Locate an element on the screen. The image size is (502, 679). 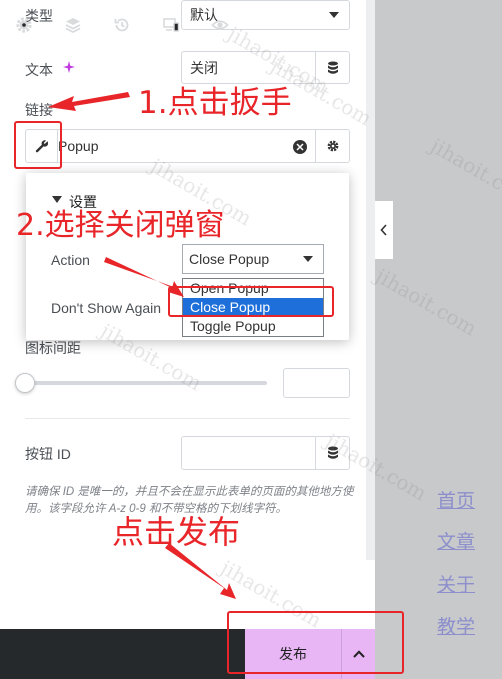
annotation-step1: 1.点击扳手 is located at coordinates (215, 103).